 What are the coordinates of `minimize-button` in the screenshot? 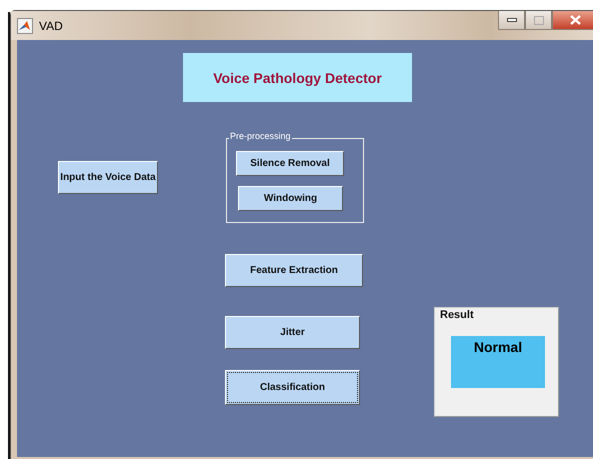 It's located at (511, 20).